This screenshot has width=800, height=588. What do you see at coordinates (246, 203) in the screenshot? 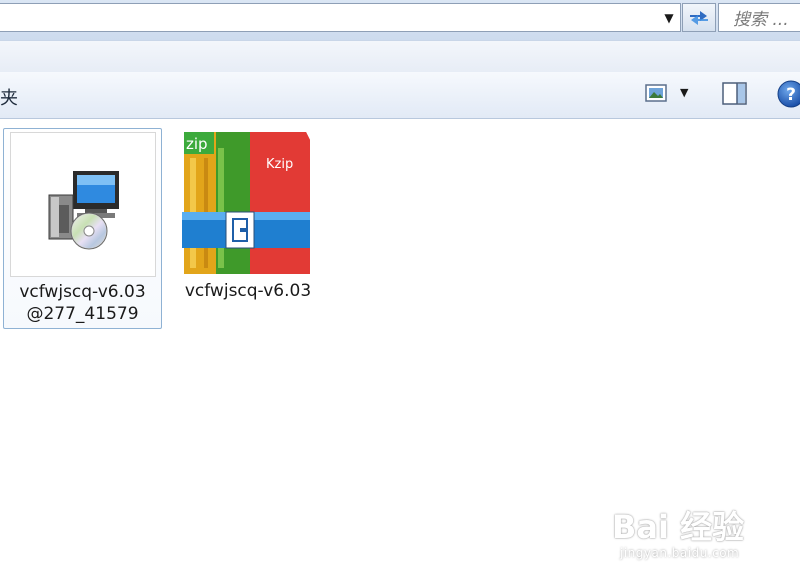
I see `kzip-archive-icon: zip Kzip` at bounding box center [246, 203].